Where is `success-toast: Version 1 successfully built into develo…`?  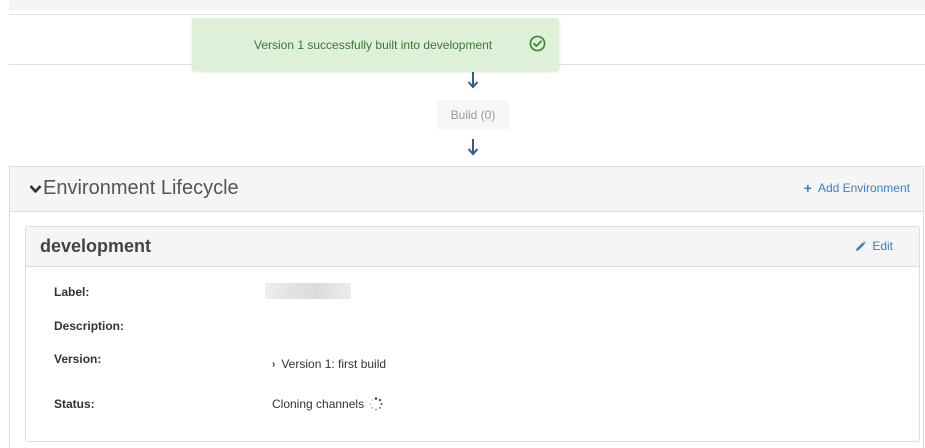
success-toast: Version 1 successfully built into develo… is located at coordinates (375, 44).